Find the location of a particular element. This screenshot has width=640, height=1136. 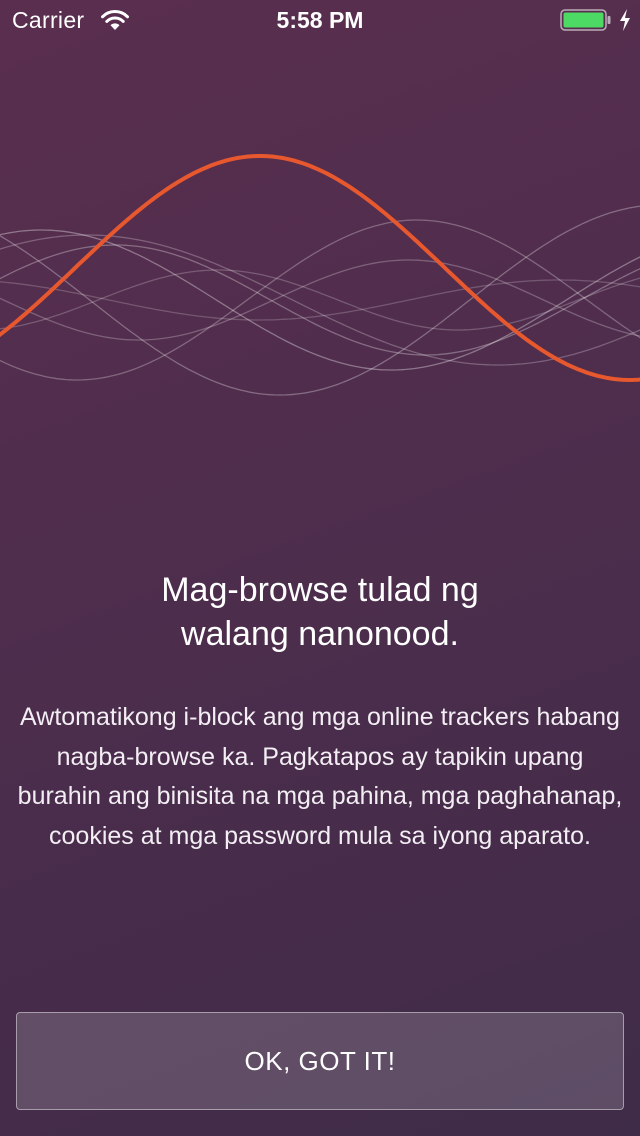

clock: 5:58 PM is located at coordinates (320, 20).